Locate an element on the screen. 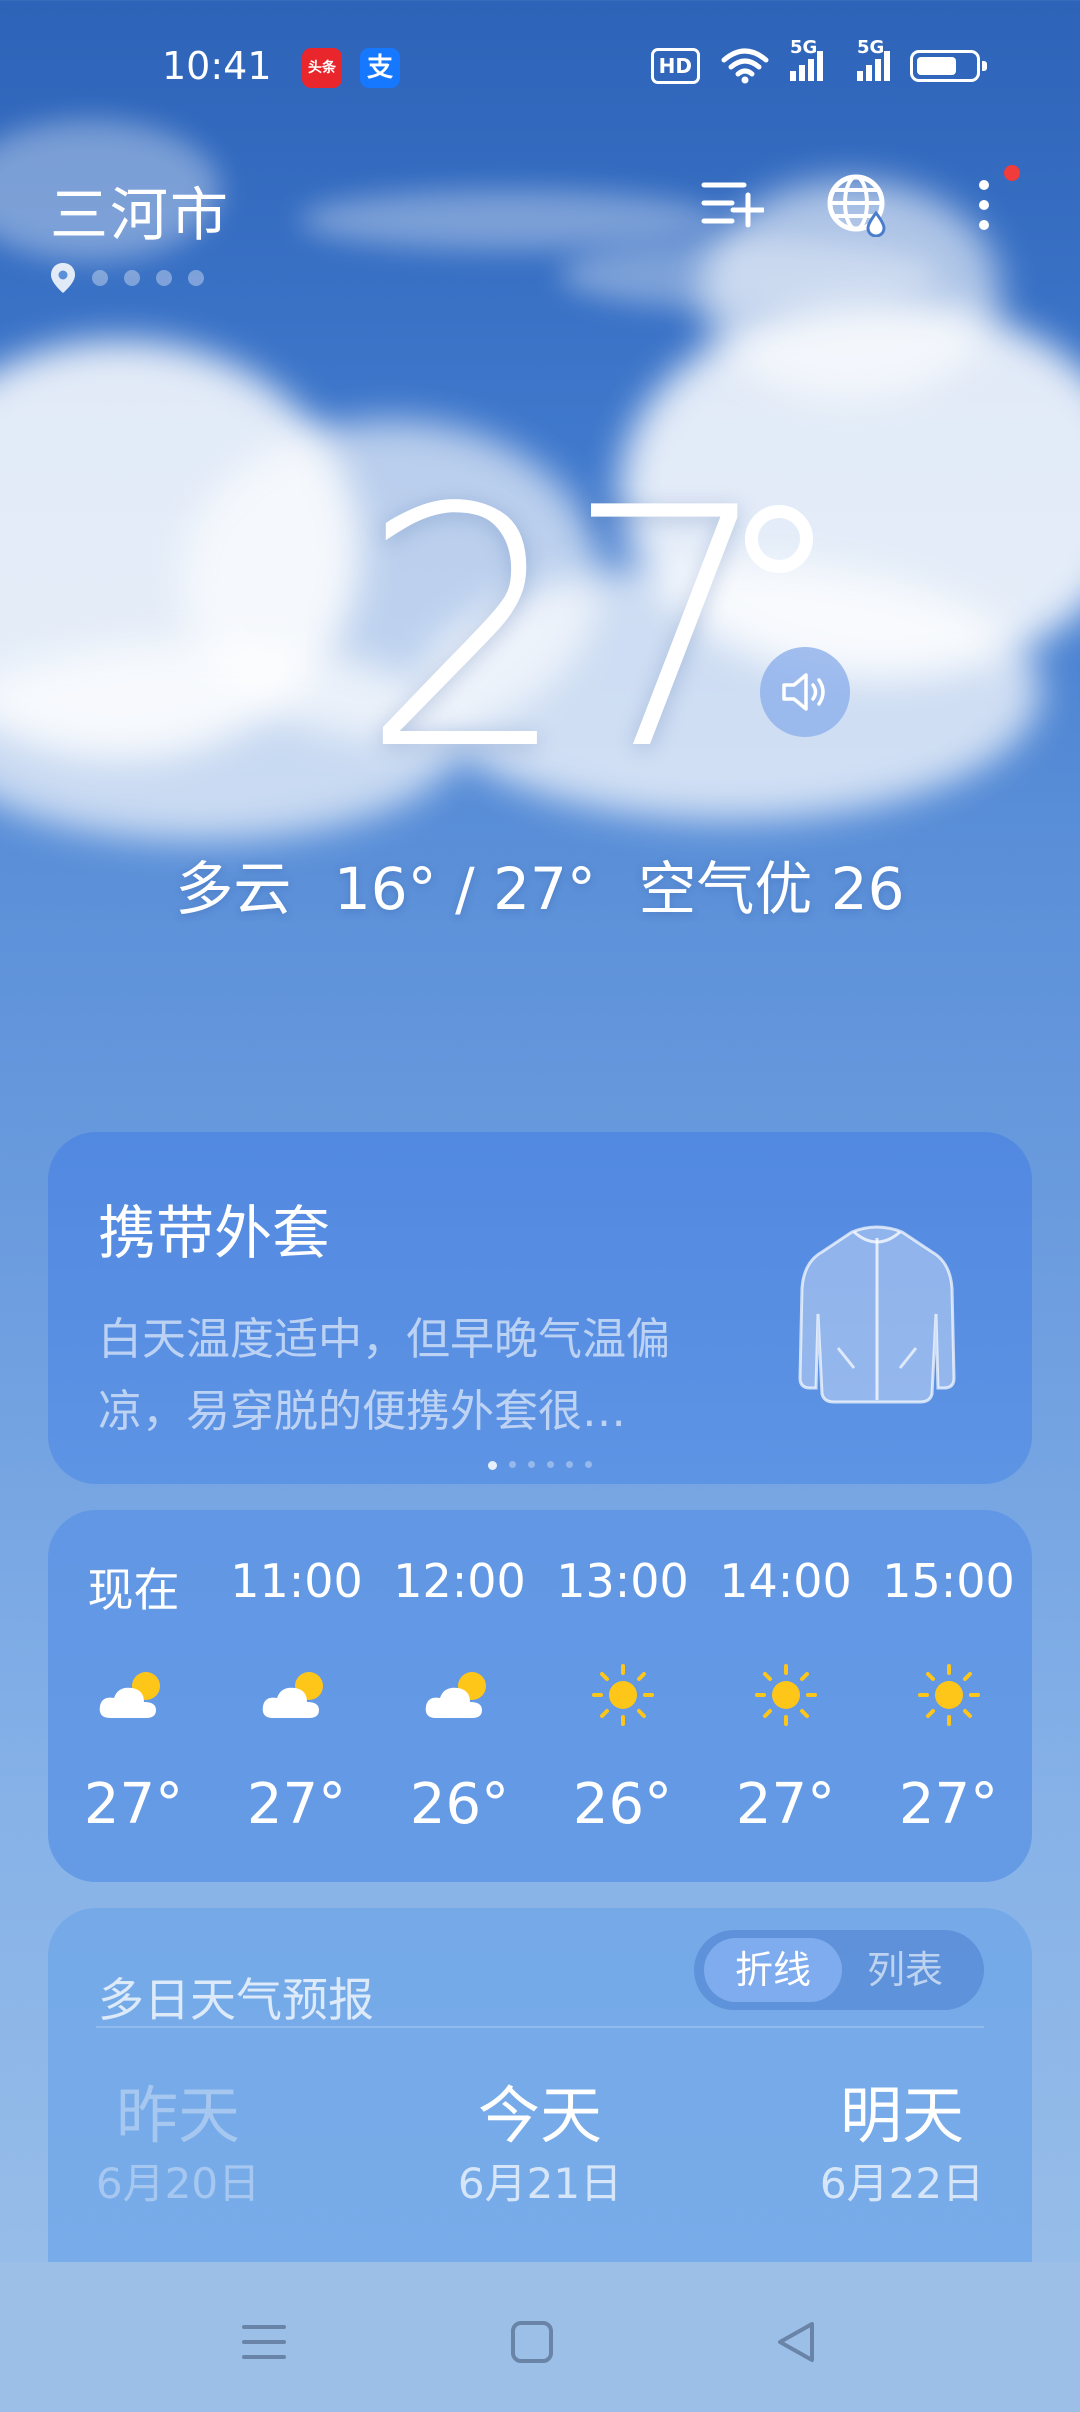 This screenshot has width=1080, height=2412. condition-text: 多云 is located at coordinates (233, 889).